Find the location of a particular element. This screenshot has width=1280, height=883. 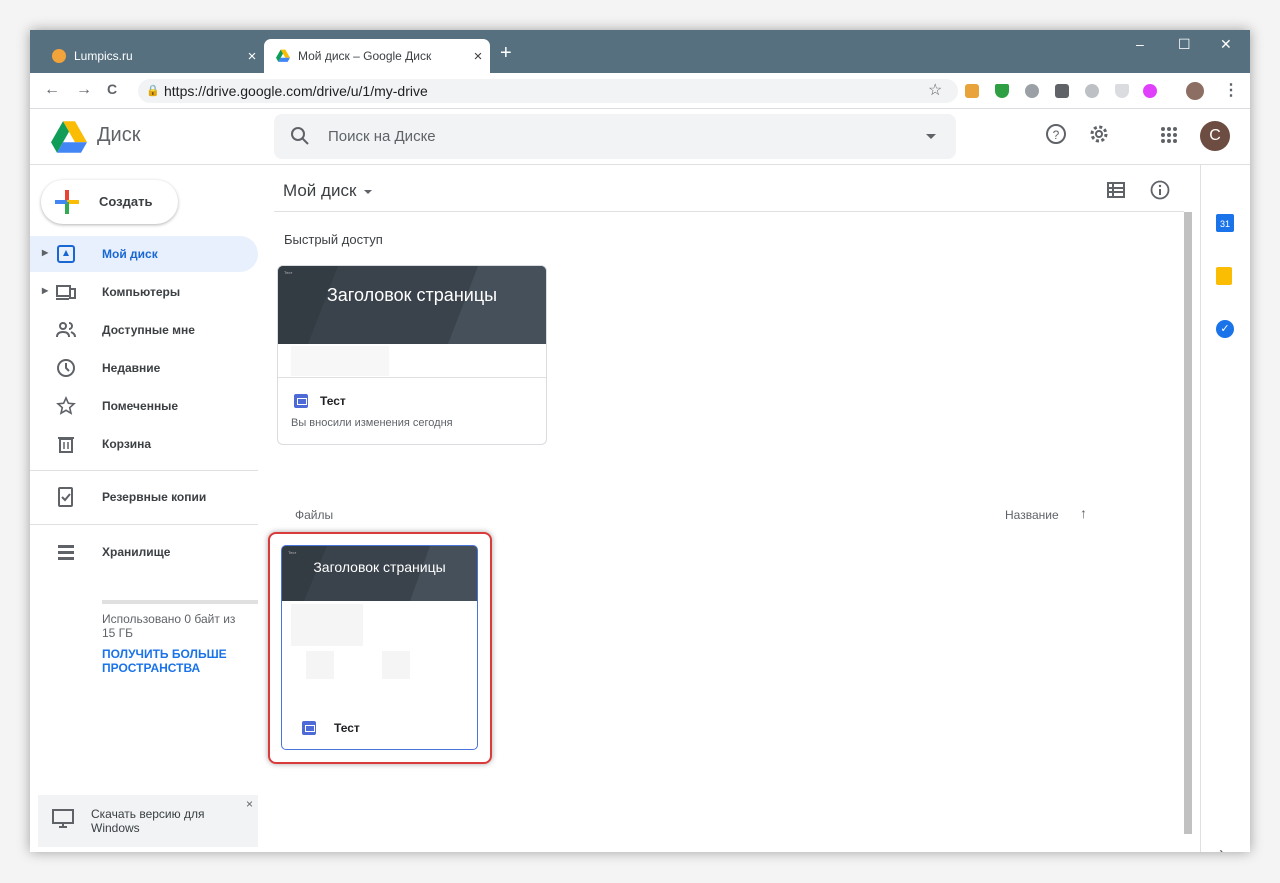

help-icon: ? is located at coordinates (1056, 134).